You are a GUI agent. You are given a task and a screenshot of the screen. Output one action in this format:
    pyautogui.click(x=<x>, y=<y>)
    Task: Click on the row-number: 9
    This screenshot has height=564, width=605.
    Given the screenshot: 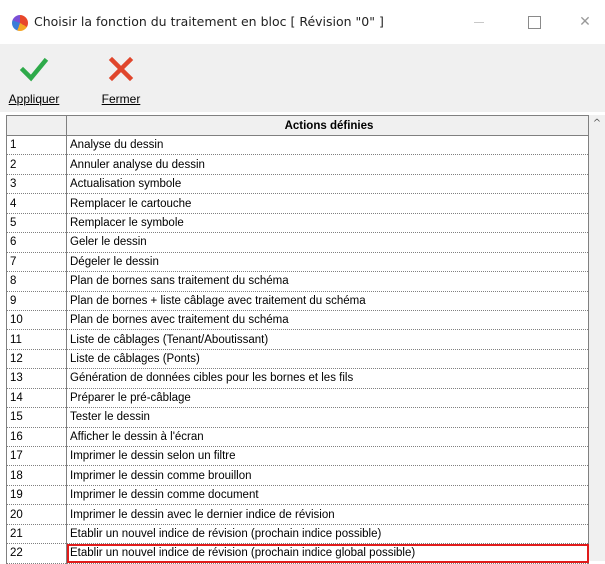 What is the action you would take?
    pyautogui.click(x=36, y=301)
    